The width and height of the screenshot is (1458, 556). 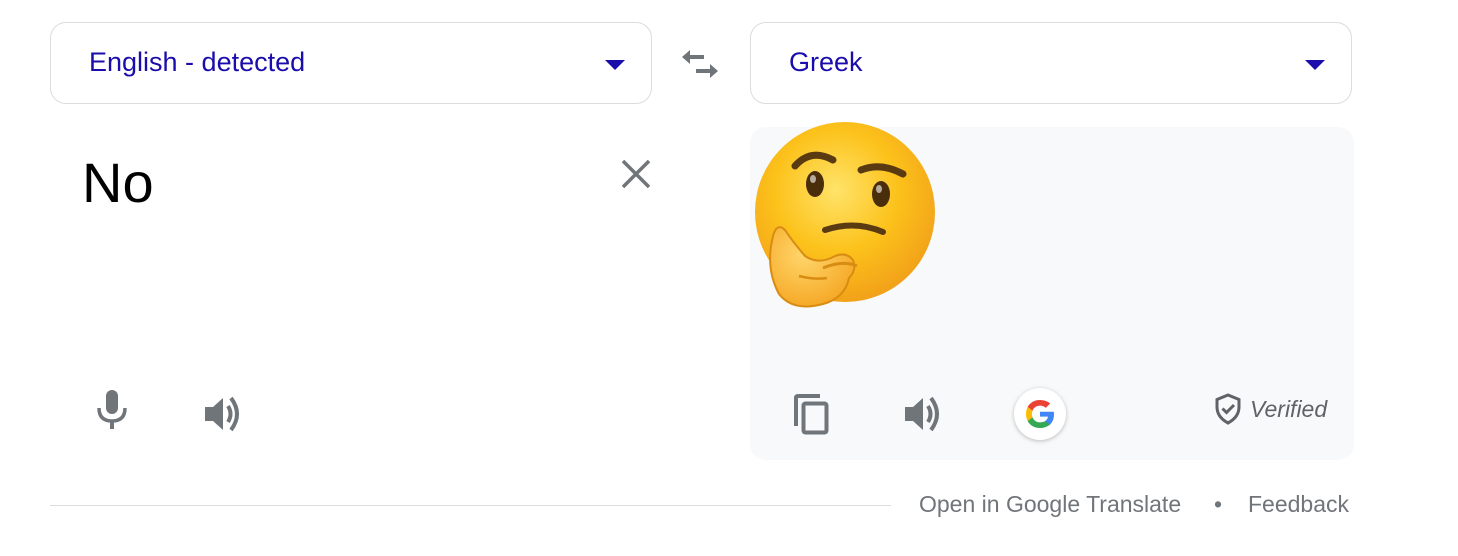 I want to click on clear-icon, so click(x=636, y=174).